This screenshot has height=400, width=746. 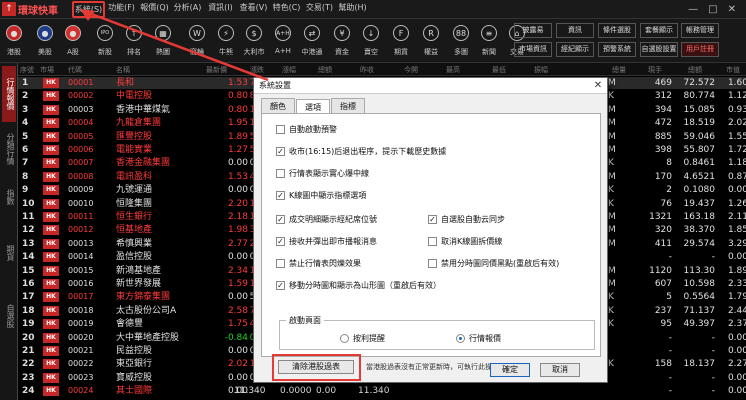 What do you see at coordinates (286, 9) in the screenshot?
I see `menu-item-6: 特色(C)` at bounding box center [286, 9].